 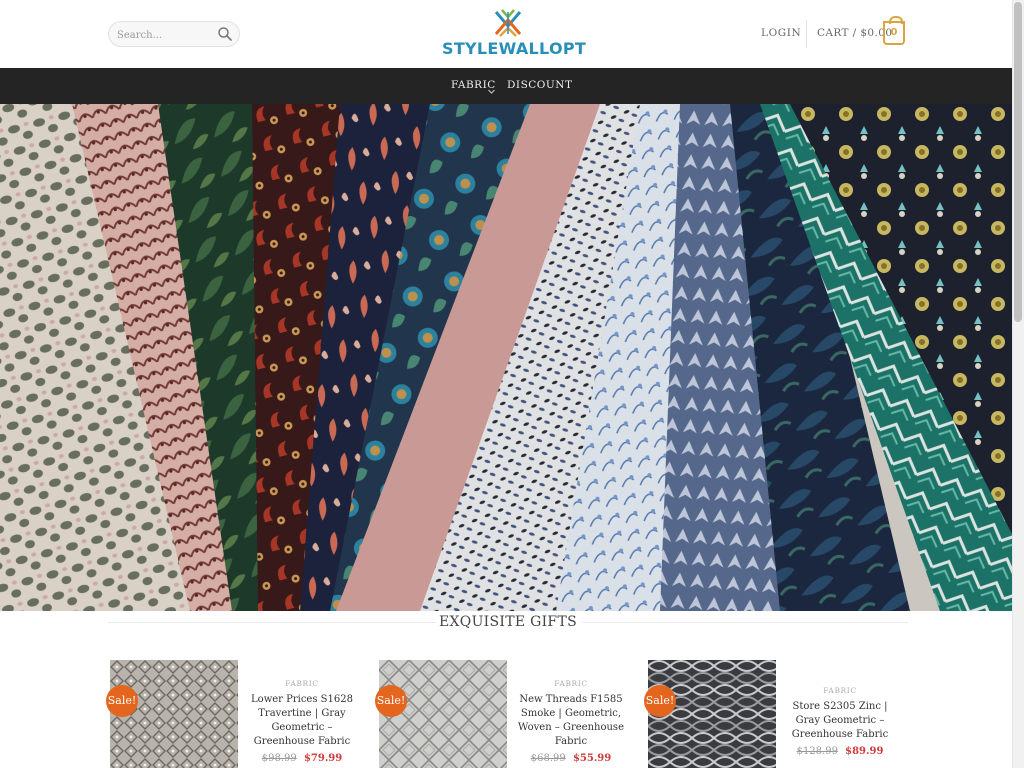 What do you see at coordinates (817, 751) in the screenshot?
I see `product-old-price: $128.99` at bounding box center [817, 751].